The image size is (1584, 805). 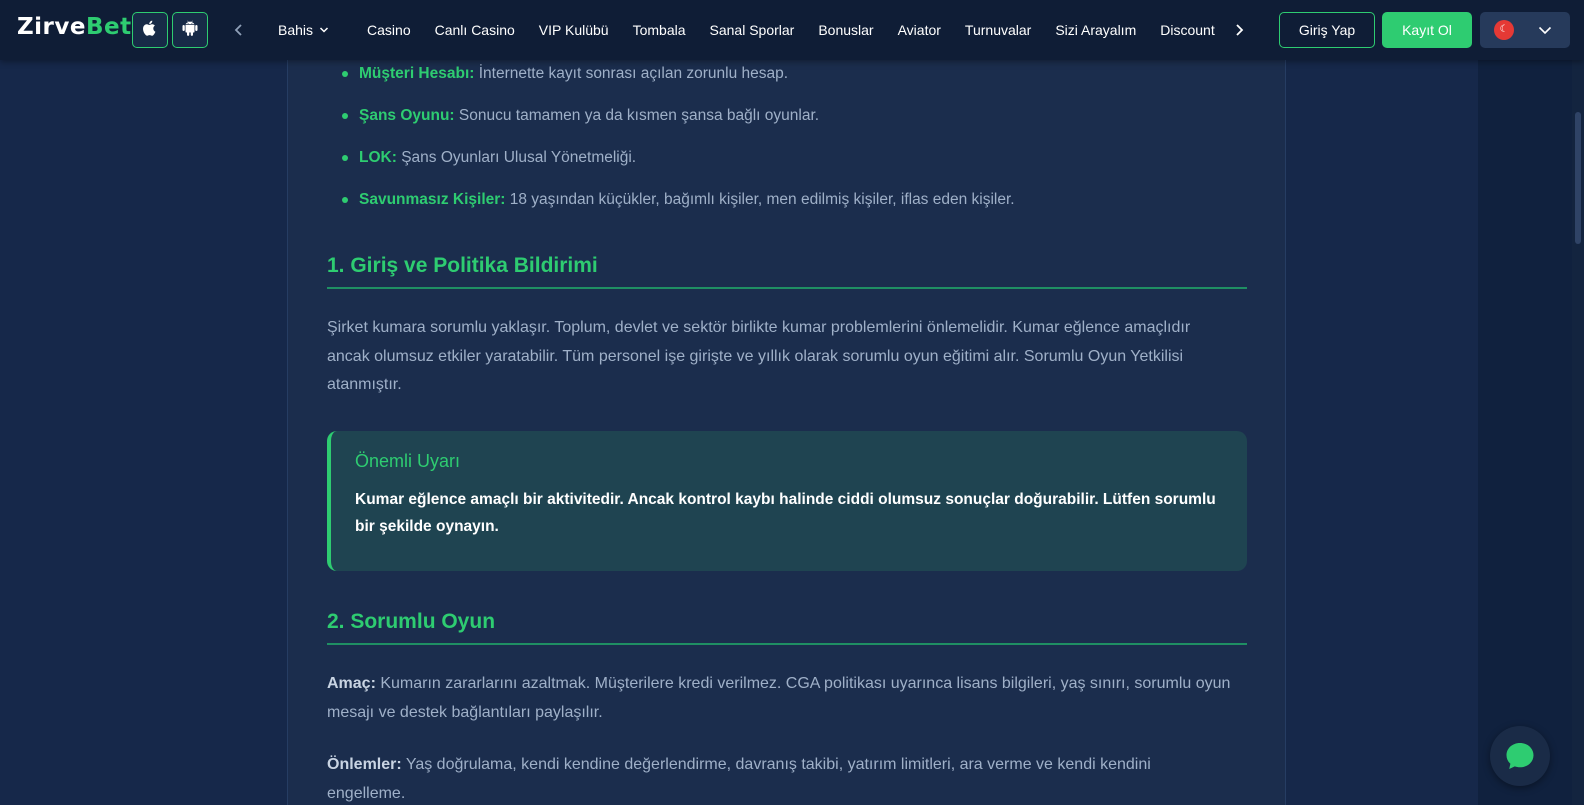 What do you see at coordinates (417, 73) in the screenshot?
I see `definition-term: Müşteri Hesabı:` at bounding box center [417, 73].